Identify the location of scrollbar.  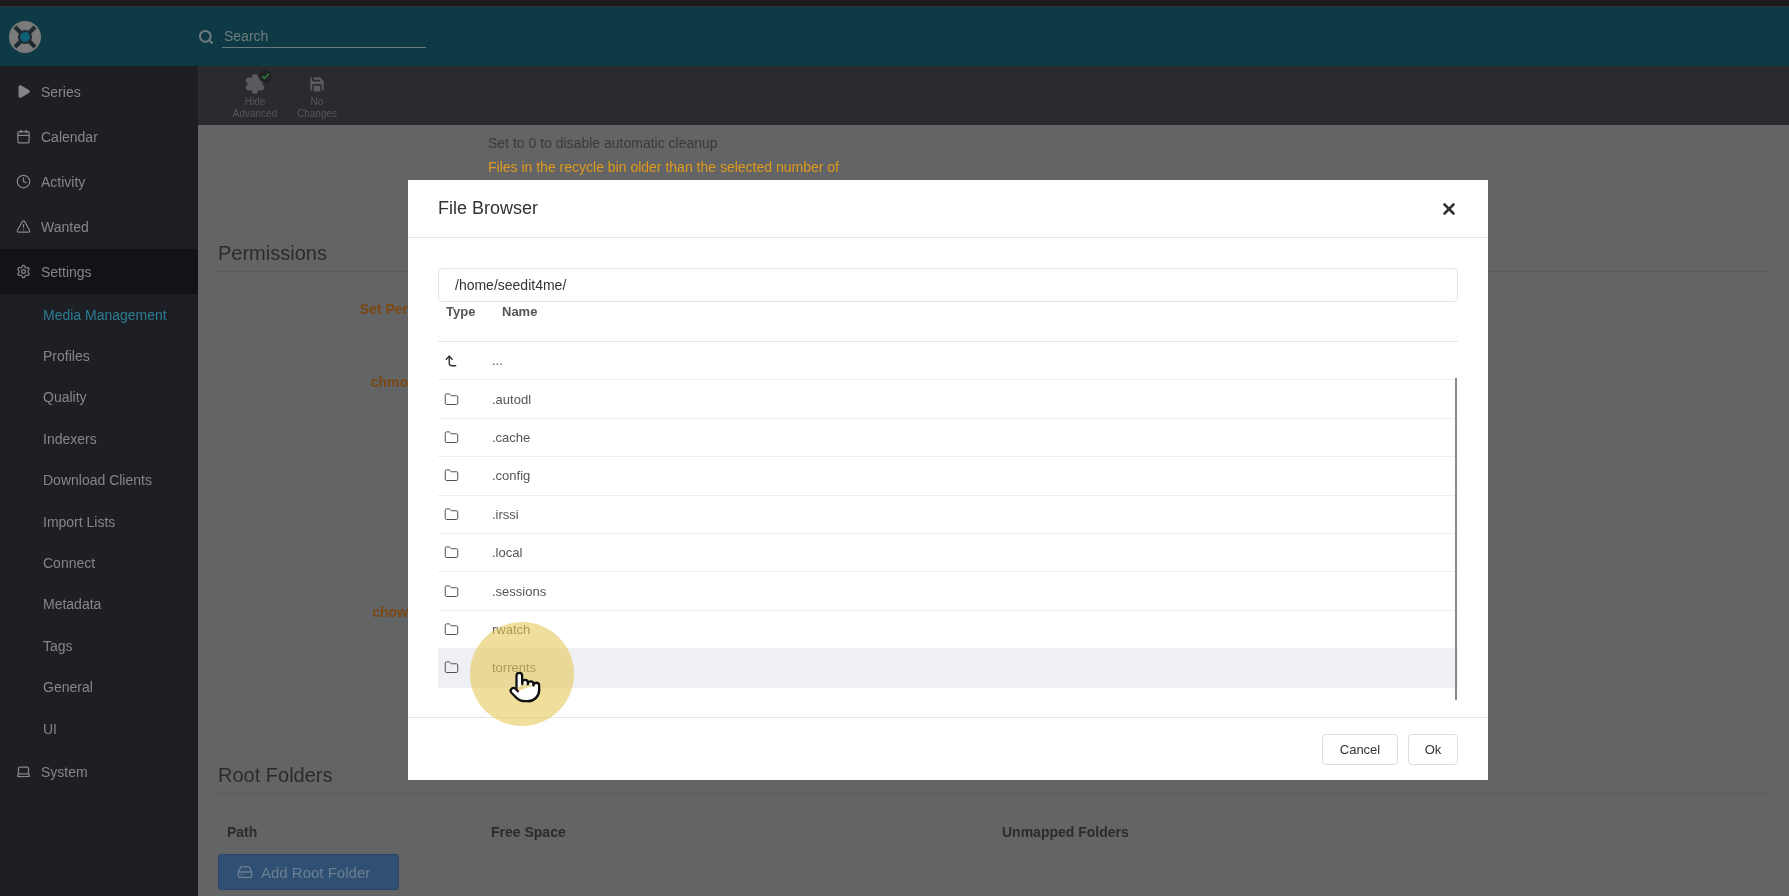
(1456, 539).